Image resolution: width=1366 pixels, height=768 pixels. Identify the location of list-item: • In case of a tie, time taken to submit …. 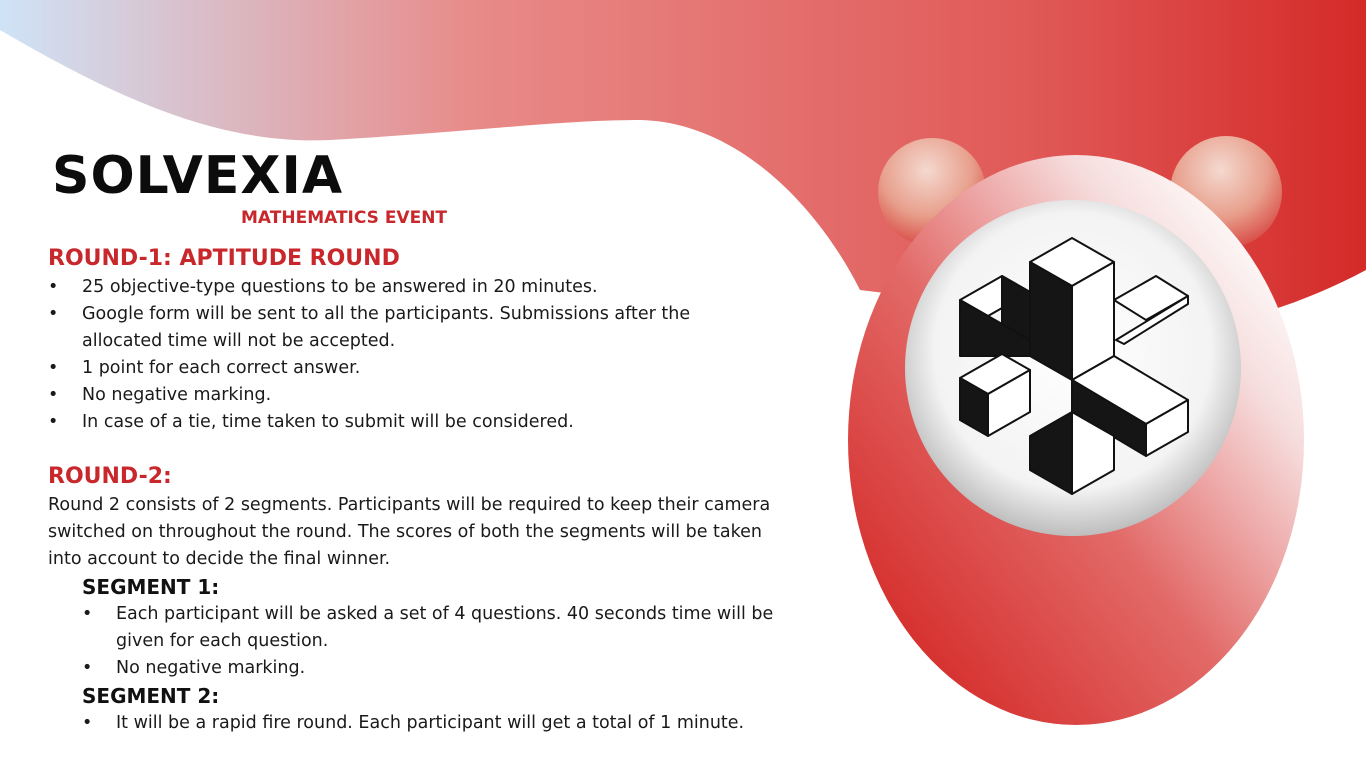
(438, 422).